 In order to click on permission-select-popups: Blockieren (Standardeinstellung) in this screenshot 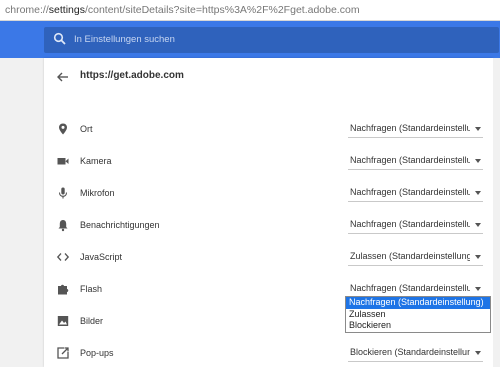, I will do `click(415, 353)`.